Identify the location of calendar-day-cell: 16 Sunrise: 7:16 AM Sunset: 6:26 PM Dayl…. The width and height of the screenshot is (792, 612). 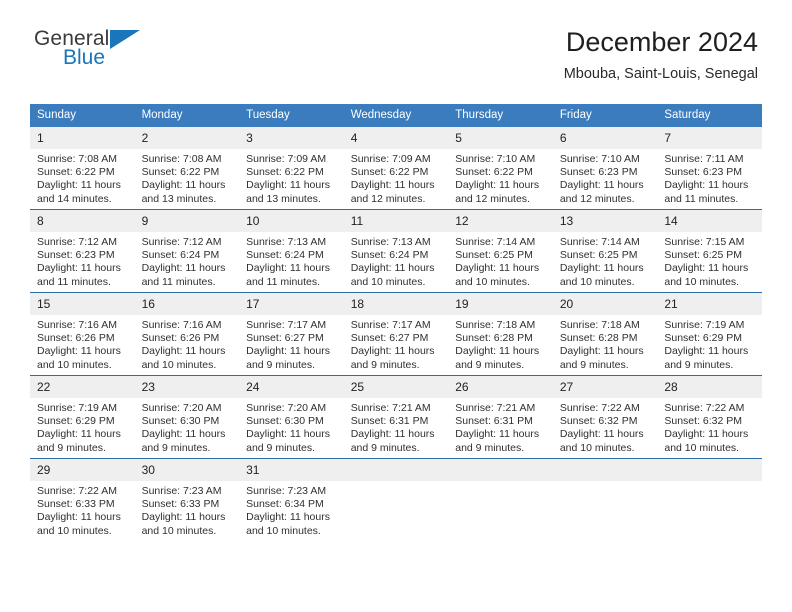
(187, 334).